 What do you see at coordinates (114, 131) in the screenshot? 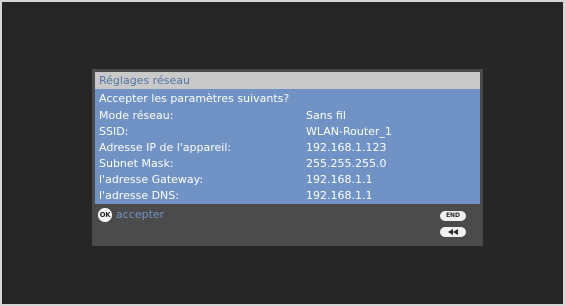
I see `setting-label: SSID:` at bounding box center [114, 131].